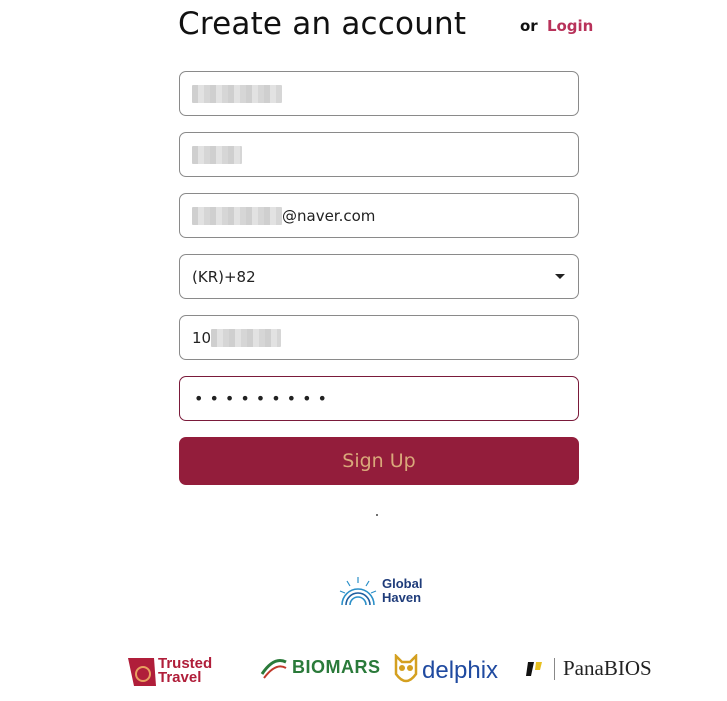  Describe the element at coordinates (529, 26) in the screenshot. I see `login-prefix: or` at that location.